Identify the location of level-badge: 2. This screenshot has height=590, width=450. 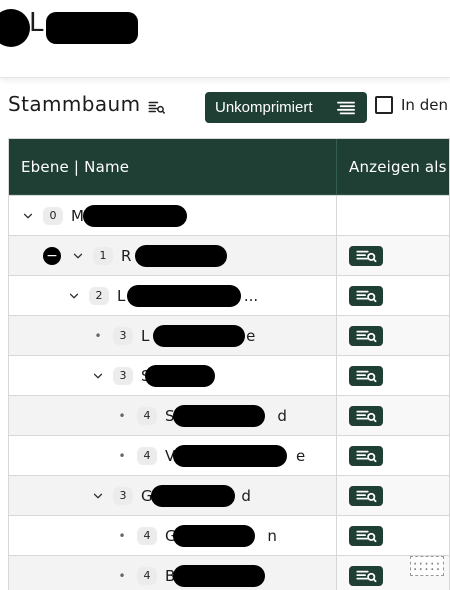
(99, 295).